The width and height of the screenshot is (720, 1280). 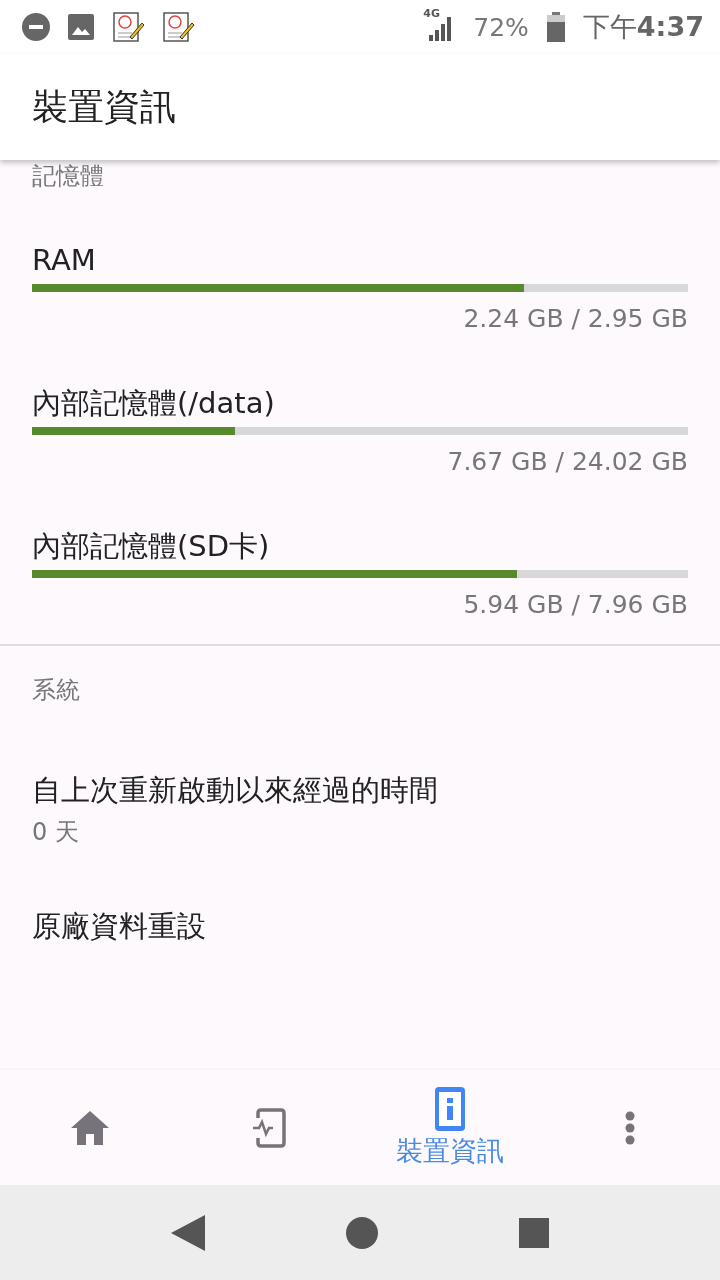 What do you see at coordinates (36, 27) in the screenshot?
I see `do-not-disturb-icon` at bounding box center [36, 27].